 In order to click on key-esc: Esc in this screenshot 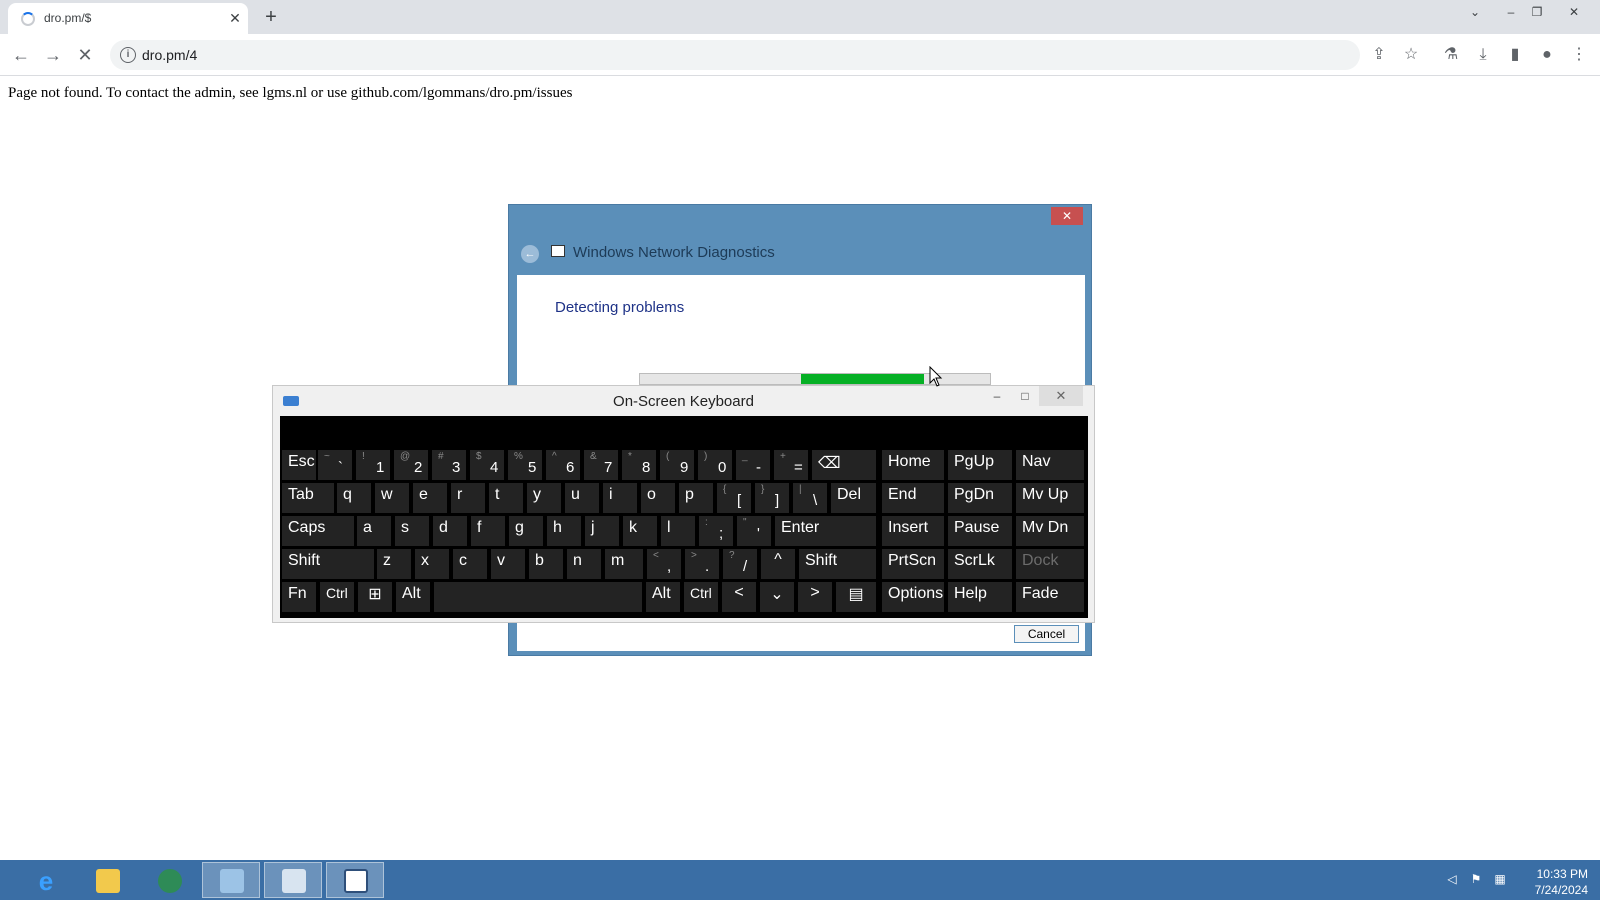, I will do `click(299, 465)`.